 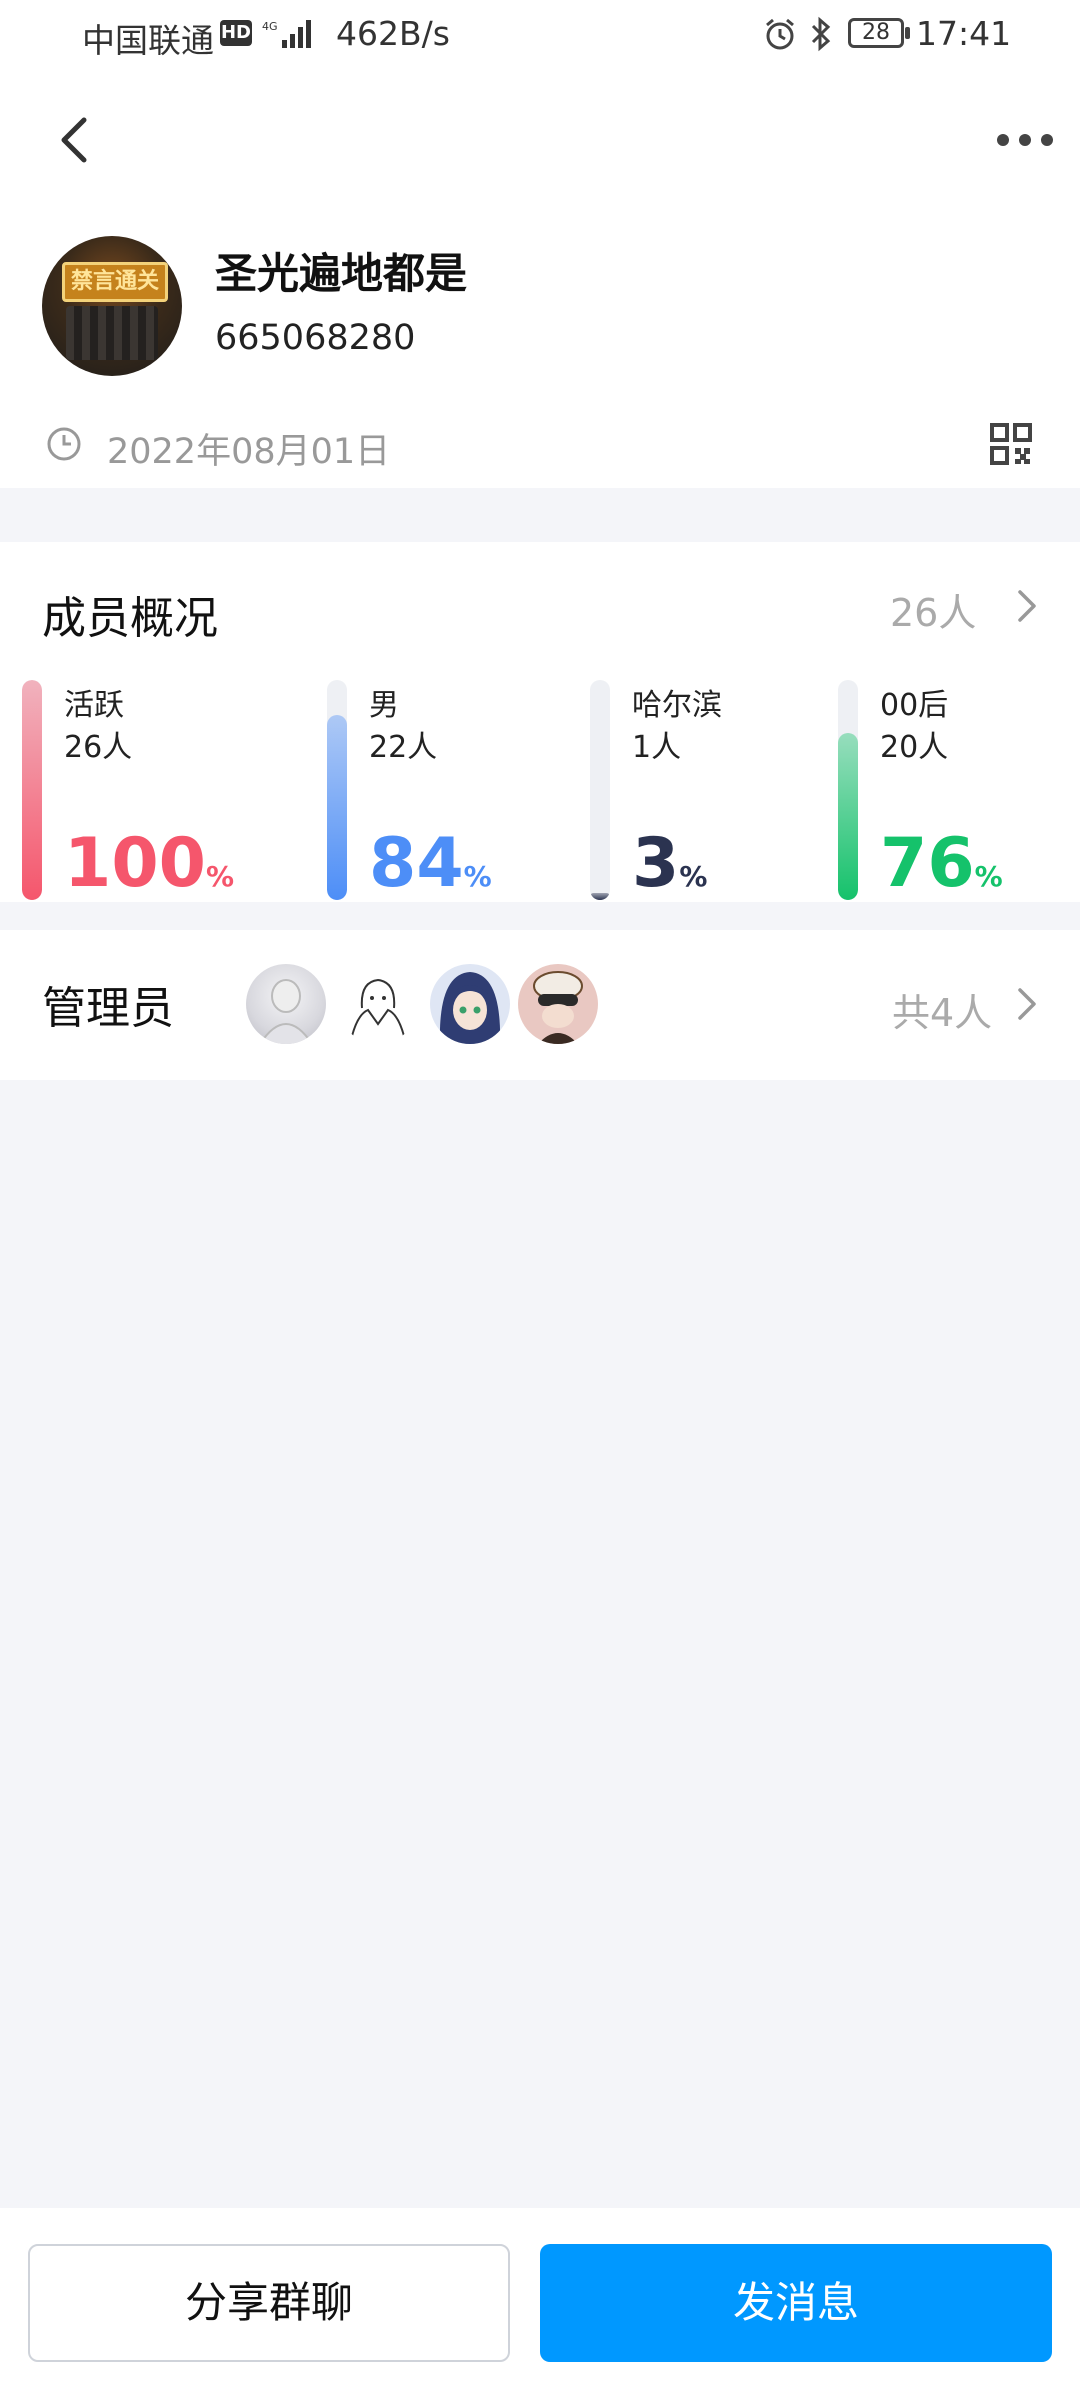 I want to click on avatar-banner: 禁言通关, so click(x=115, y=282).